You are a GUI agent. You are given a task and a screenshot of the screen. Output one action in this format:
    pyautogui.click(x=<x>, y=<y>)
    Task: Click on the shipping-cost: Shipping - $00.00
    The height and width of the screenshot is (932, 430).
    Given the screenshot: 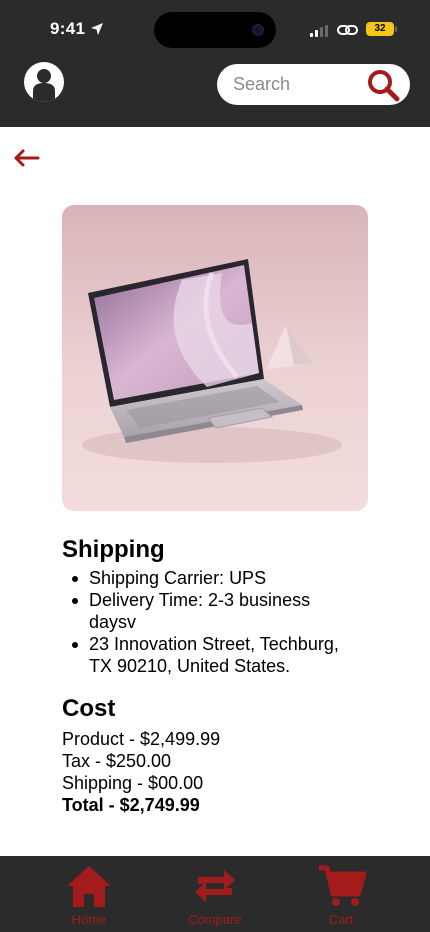 What is the action you would take?
    pyautogui.click(x=133, y=783)
    